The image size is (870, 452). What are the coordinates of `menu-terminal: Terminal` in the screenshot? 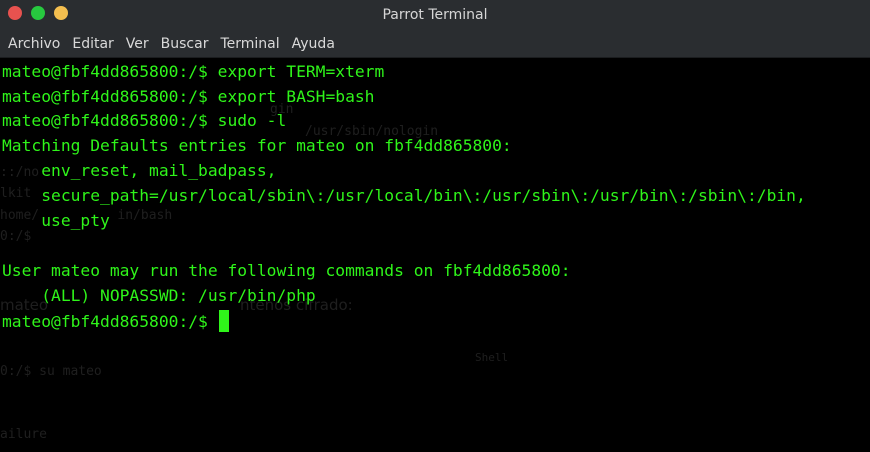 It's located at (249, 44).